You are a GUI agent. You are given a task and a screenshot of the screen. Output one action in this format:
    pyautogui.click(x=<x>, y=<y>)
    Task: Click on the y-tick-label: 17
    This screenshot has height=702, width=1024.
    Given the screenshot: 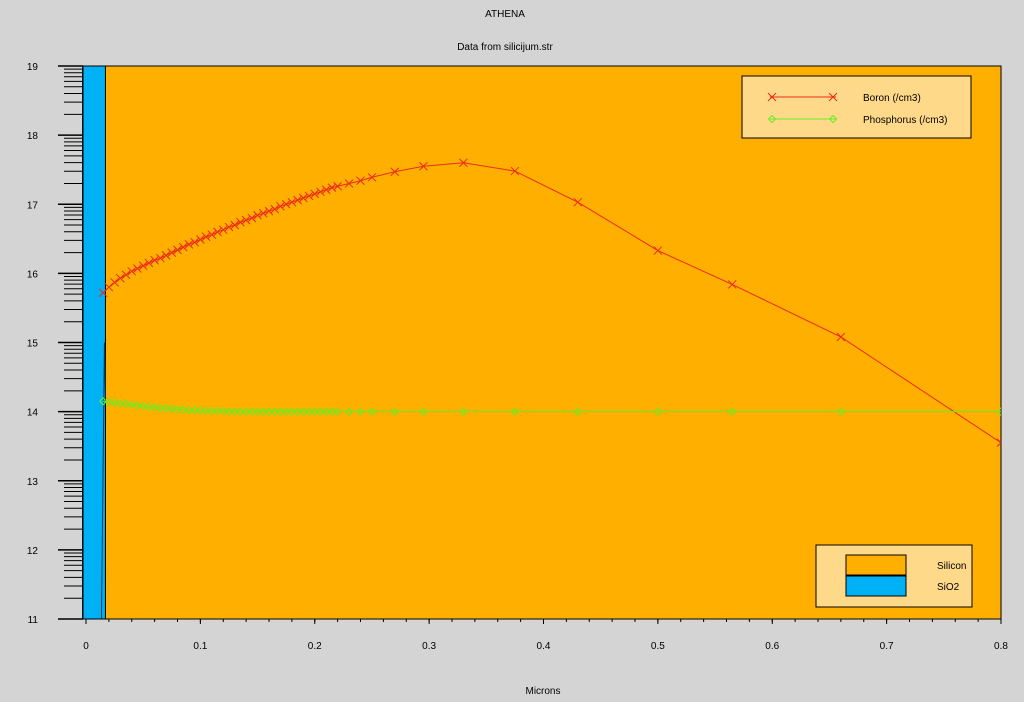 What is the action you would take?
    pyautogui.click(x=33, y=205)
    